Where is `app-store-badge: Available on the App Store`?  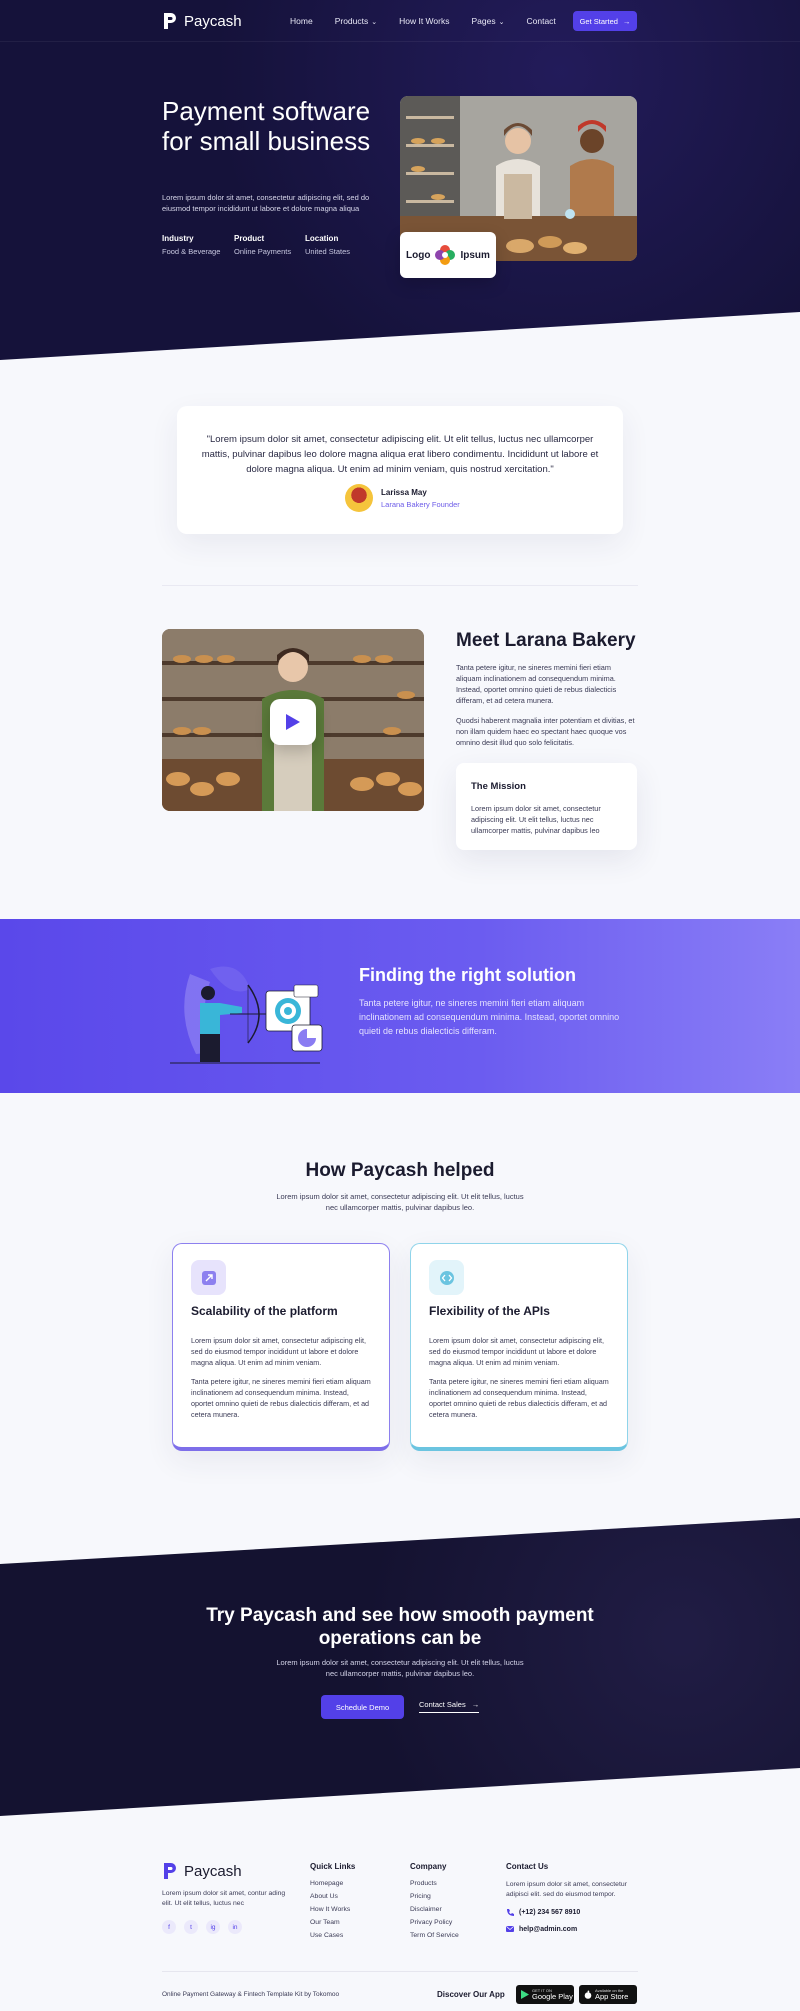 app-store-badge: Available on the App Store is located at coordinates (608, 1994).